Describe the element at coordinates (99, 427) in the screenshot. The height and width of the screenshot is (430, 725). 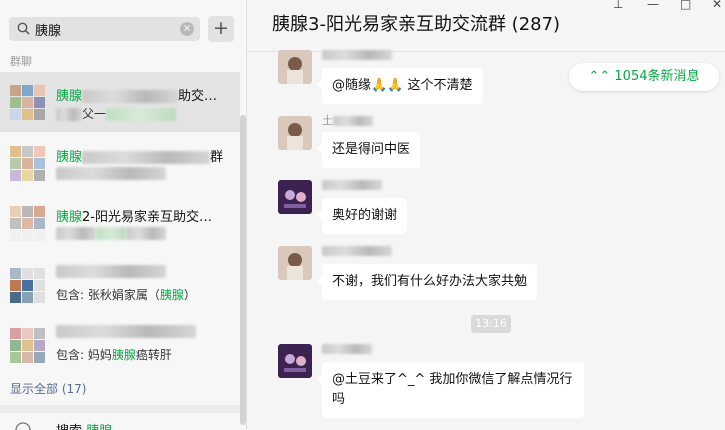
I see `web-search-keyword: 胰腺` at that location.